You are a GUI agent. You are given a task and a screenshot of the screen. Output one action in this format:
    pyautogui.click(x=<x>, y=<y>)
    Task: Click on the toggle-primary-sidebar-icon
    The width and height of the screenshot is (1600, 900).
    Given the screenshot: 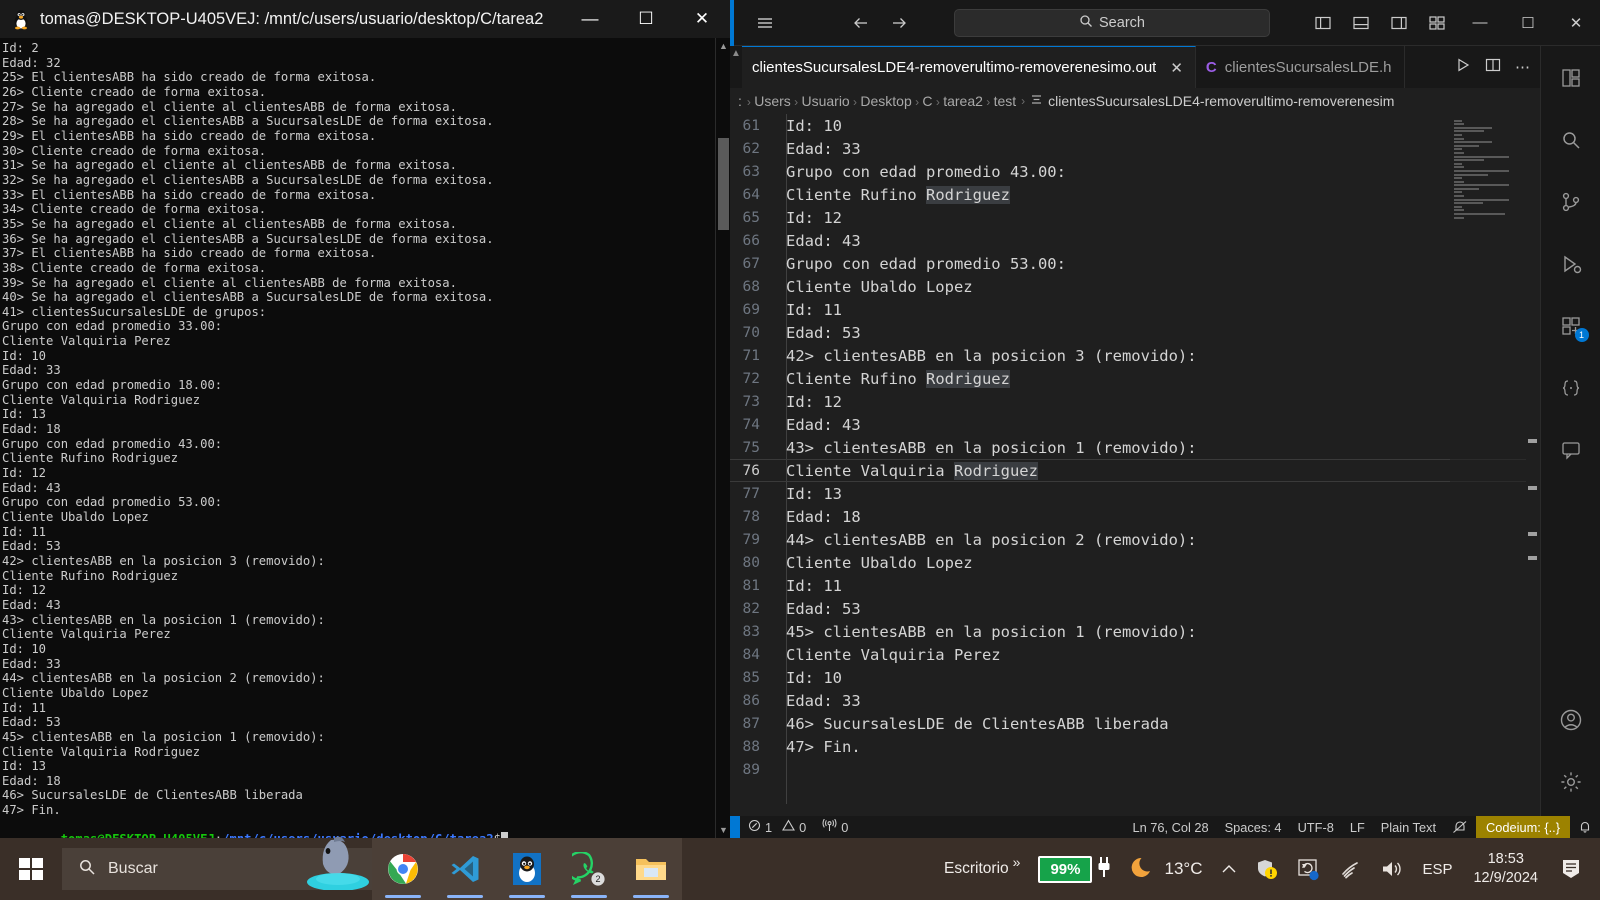 What is the action you would take?
    pyautogui.click(x=1323, y=23)
    